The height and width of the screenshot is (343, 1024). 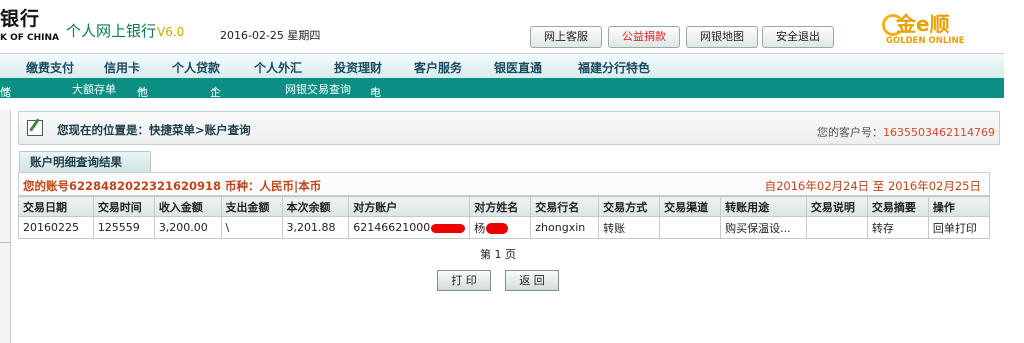 I want to click on print-receipt-link: 回单打印, so click(x=959, y=227).